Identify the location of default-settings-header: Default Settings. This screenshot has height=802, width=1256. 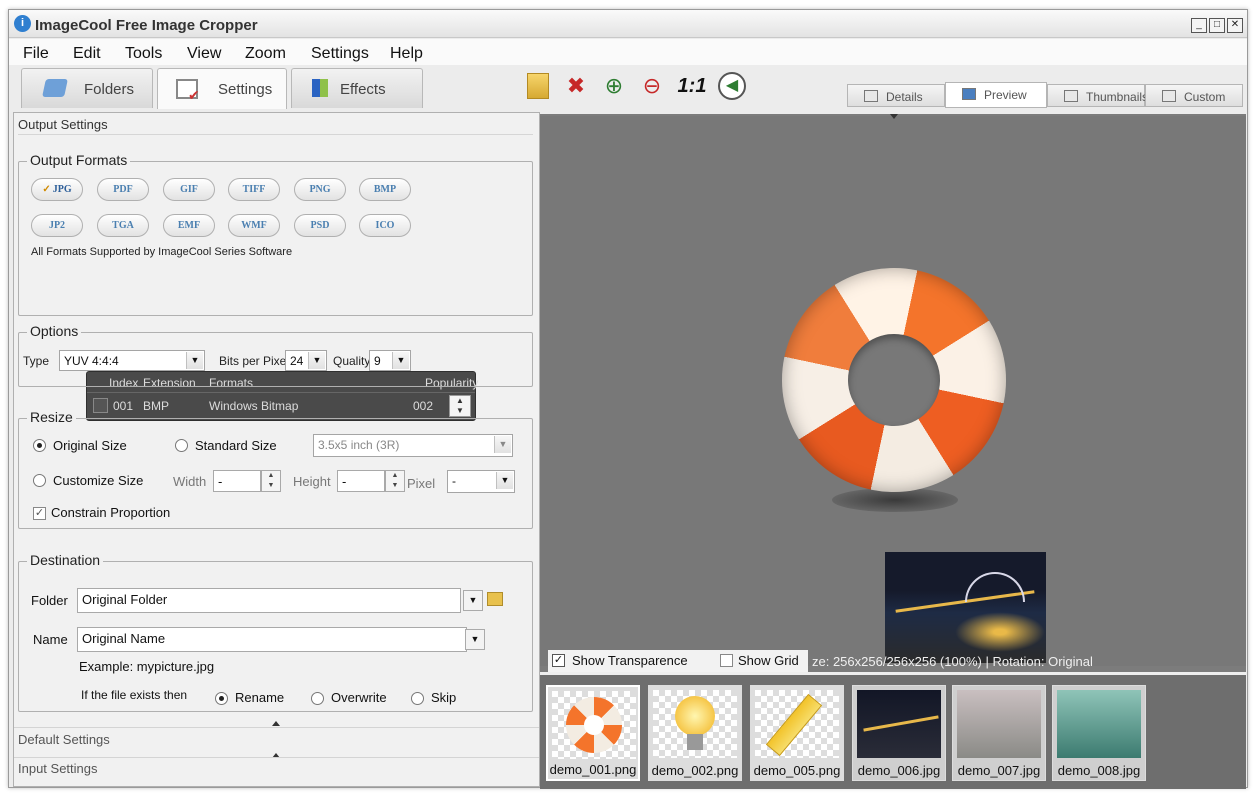
(64, 739).